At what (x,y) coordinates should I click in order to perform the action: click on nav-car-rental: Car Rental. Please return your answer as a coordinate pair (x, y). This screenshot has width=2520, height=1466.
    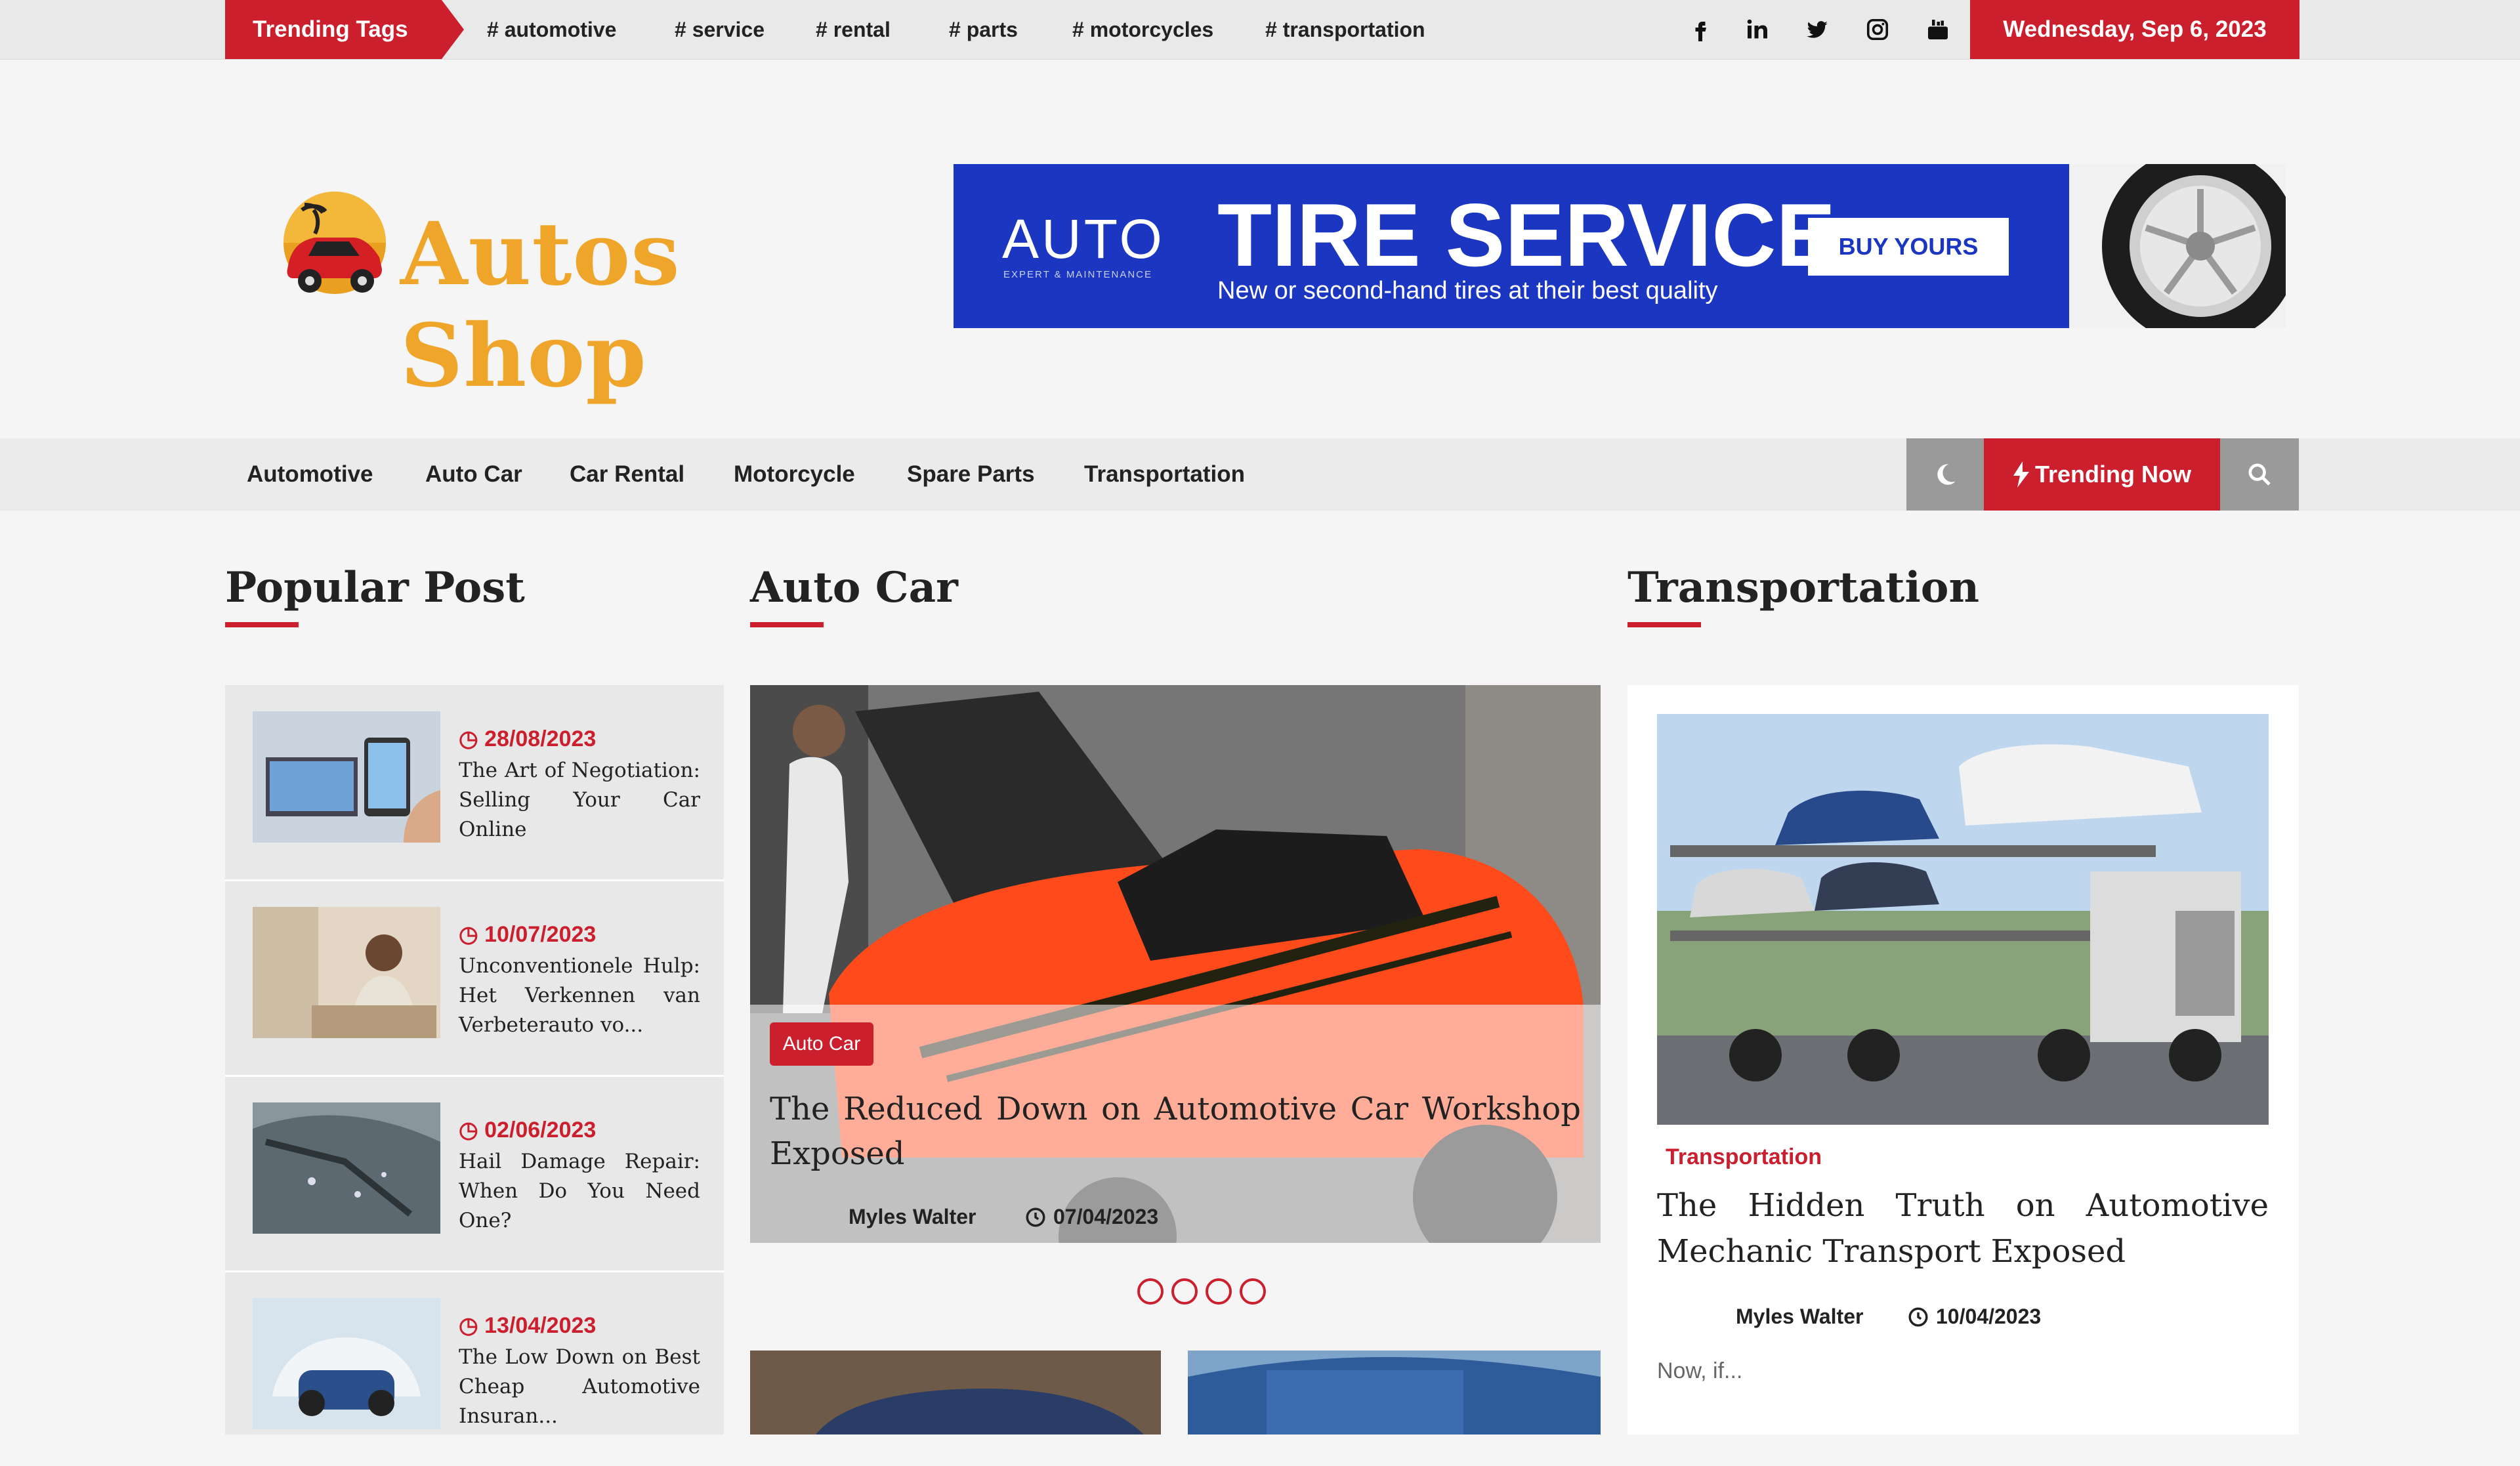
    Looking at the image, I should click on (627, 474).